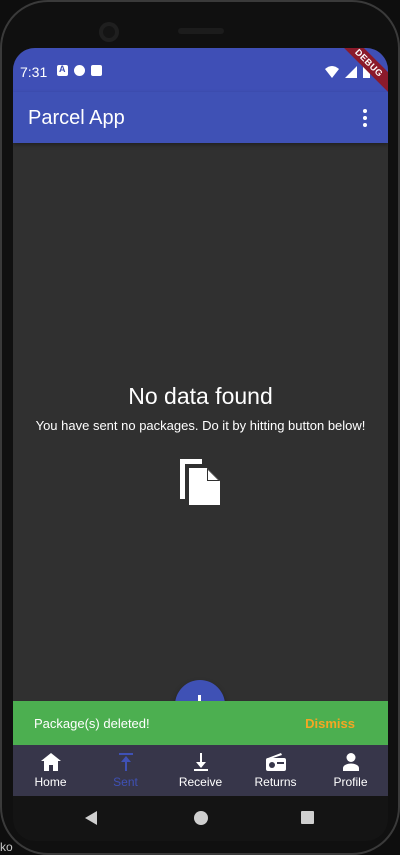 The height and width of the screenshot is (855, 400). Describe the element at coordinates (201, 31) in the screenshot. I see `earpiece-speaker` at that location.